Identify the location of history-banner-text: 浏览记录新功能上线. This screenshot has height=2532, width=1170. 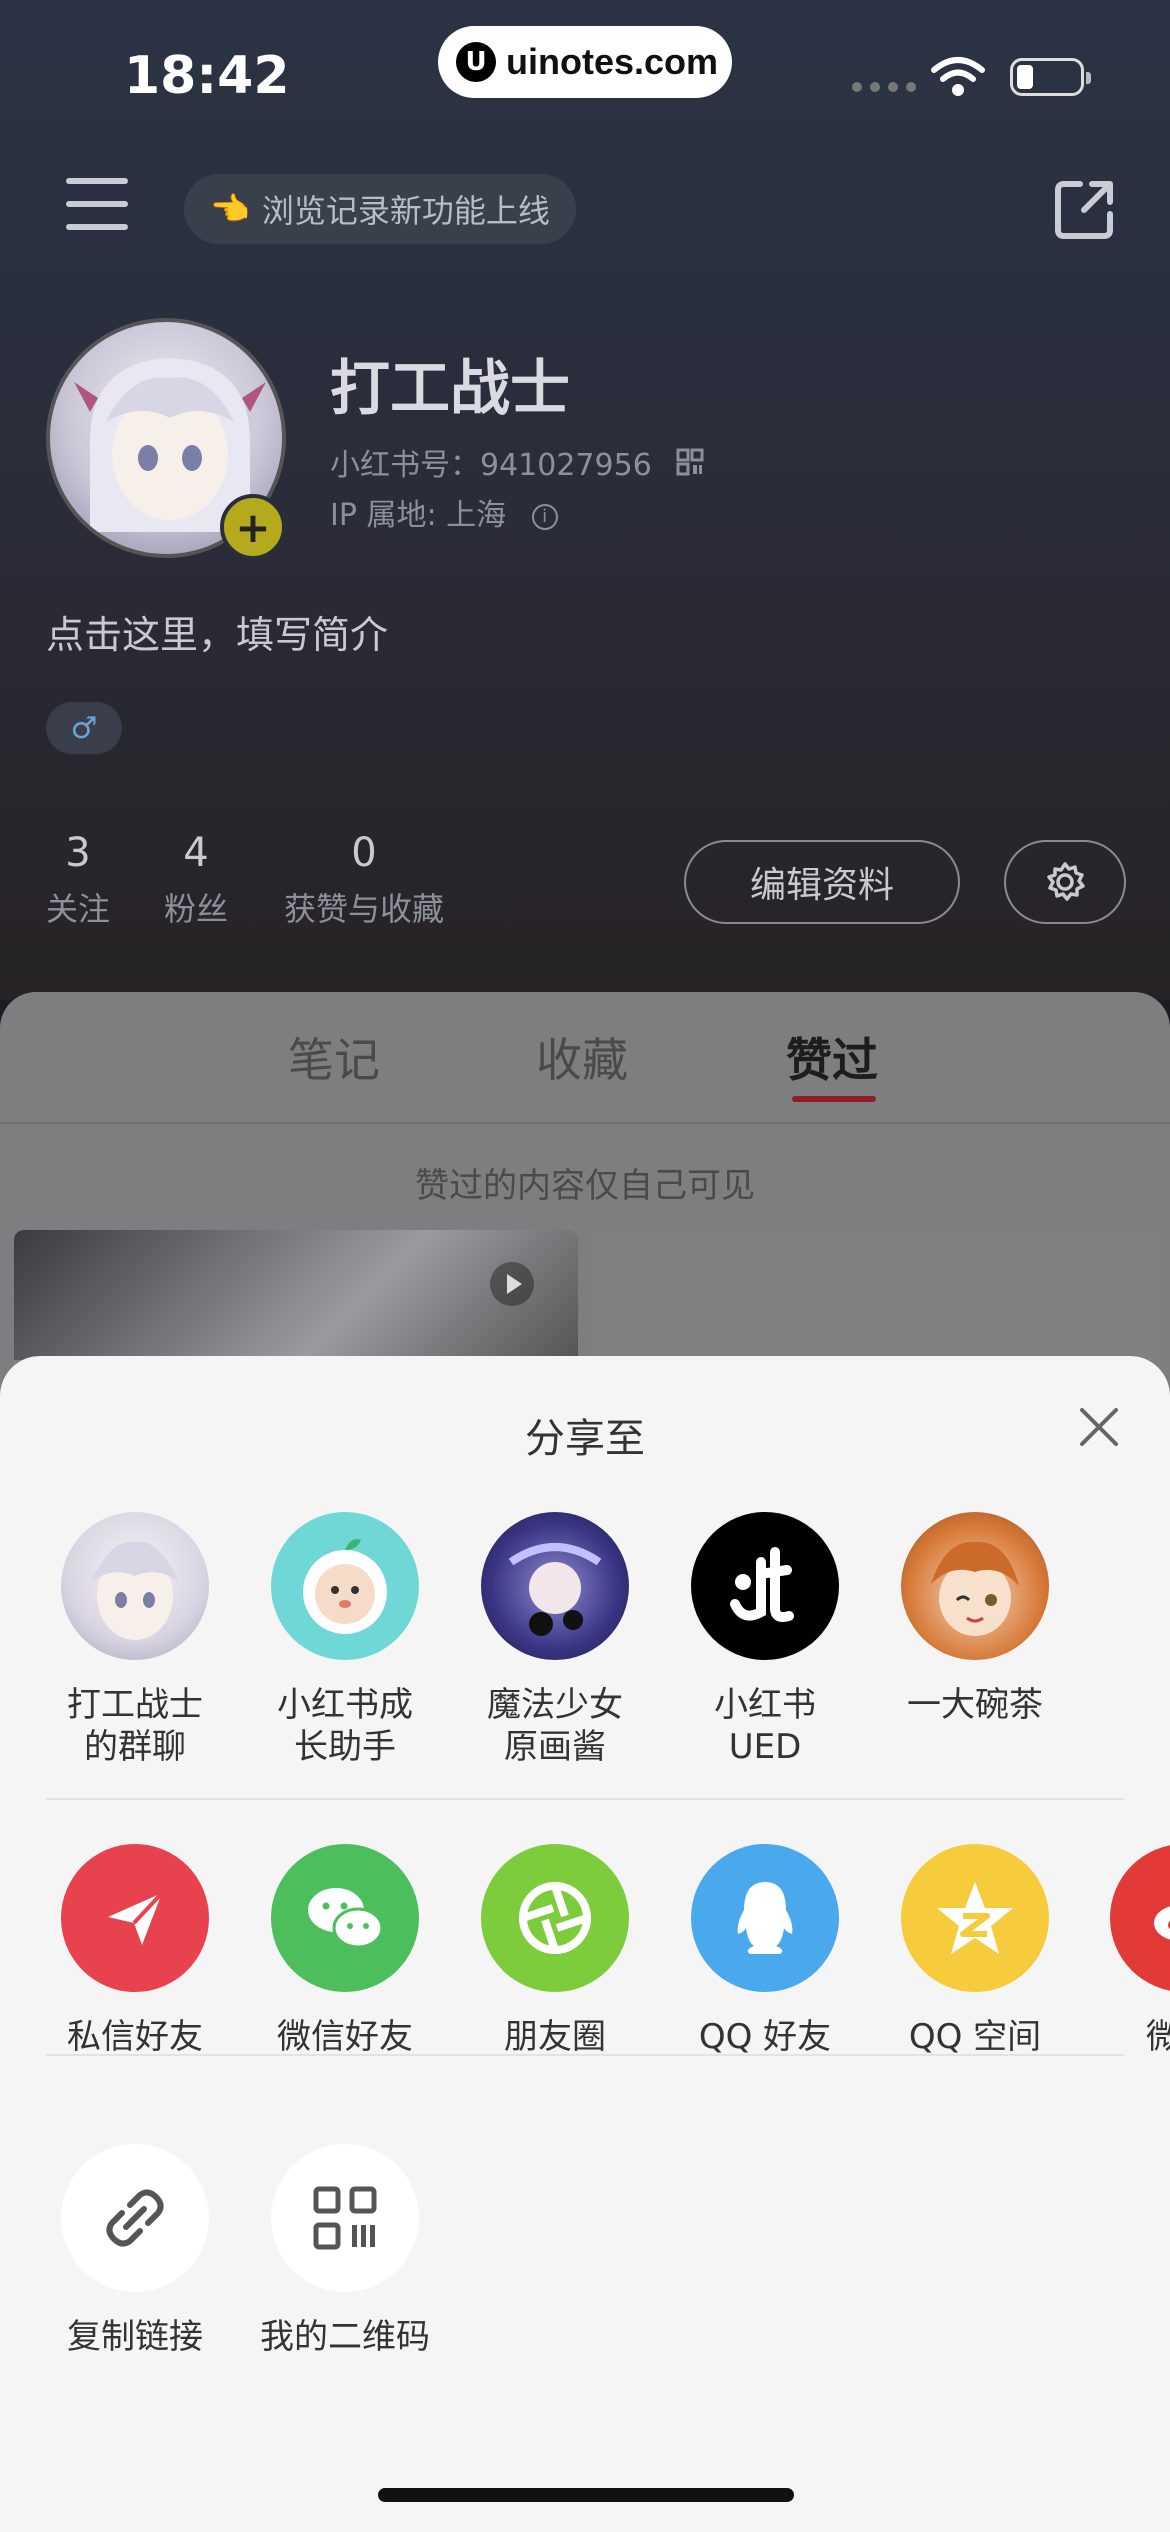
(405, 211).